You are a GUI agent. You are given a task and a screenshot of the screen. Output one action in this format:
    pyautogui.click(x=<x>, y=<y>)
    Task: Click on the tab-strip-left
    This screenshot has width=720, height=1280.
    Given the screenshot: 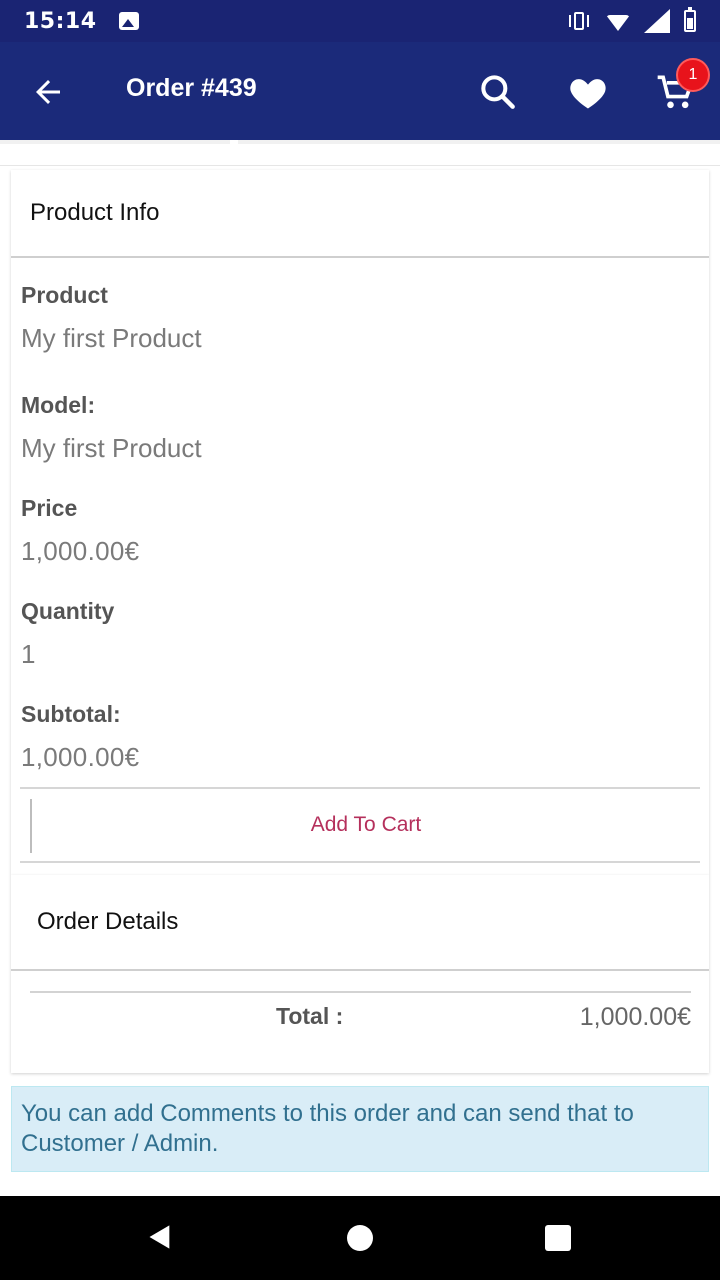 What is the action you would take?
    pyautogui.click(x=115, y=142)
    